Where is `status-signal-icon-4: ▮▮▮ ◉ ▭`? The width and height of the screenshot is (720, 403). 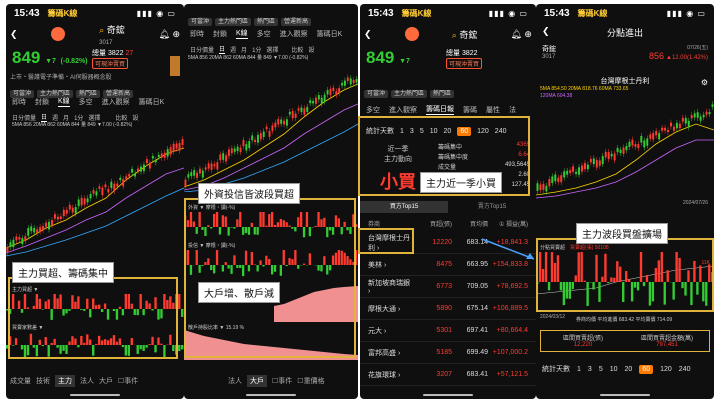
status-signal-icon-4: ▮▮▮ ◉ ▭ is located at coordinates (686, 13).